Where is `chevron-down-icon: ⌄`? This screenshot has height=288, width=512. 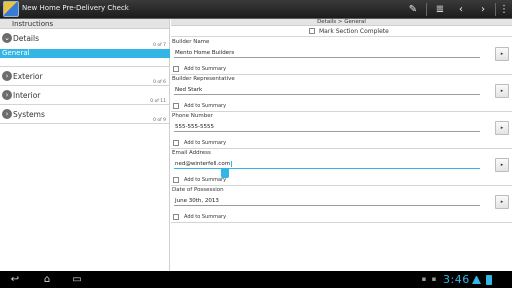 chevron-down-icon: ⌄ is located at coordinates (7, 38).